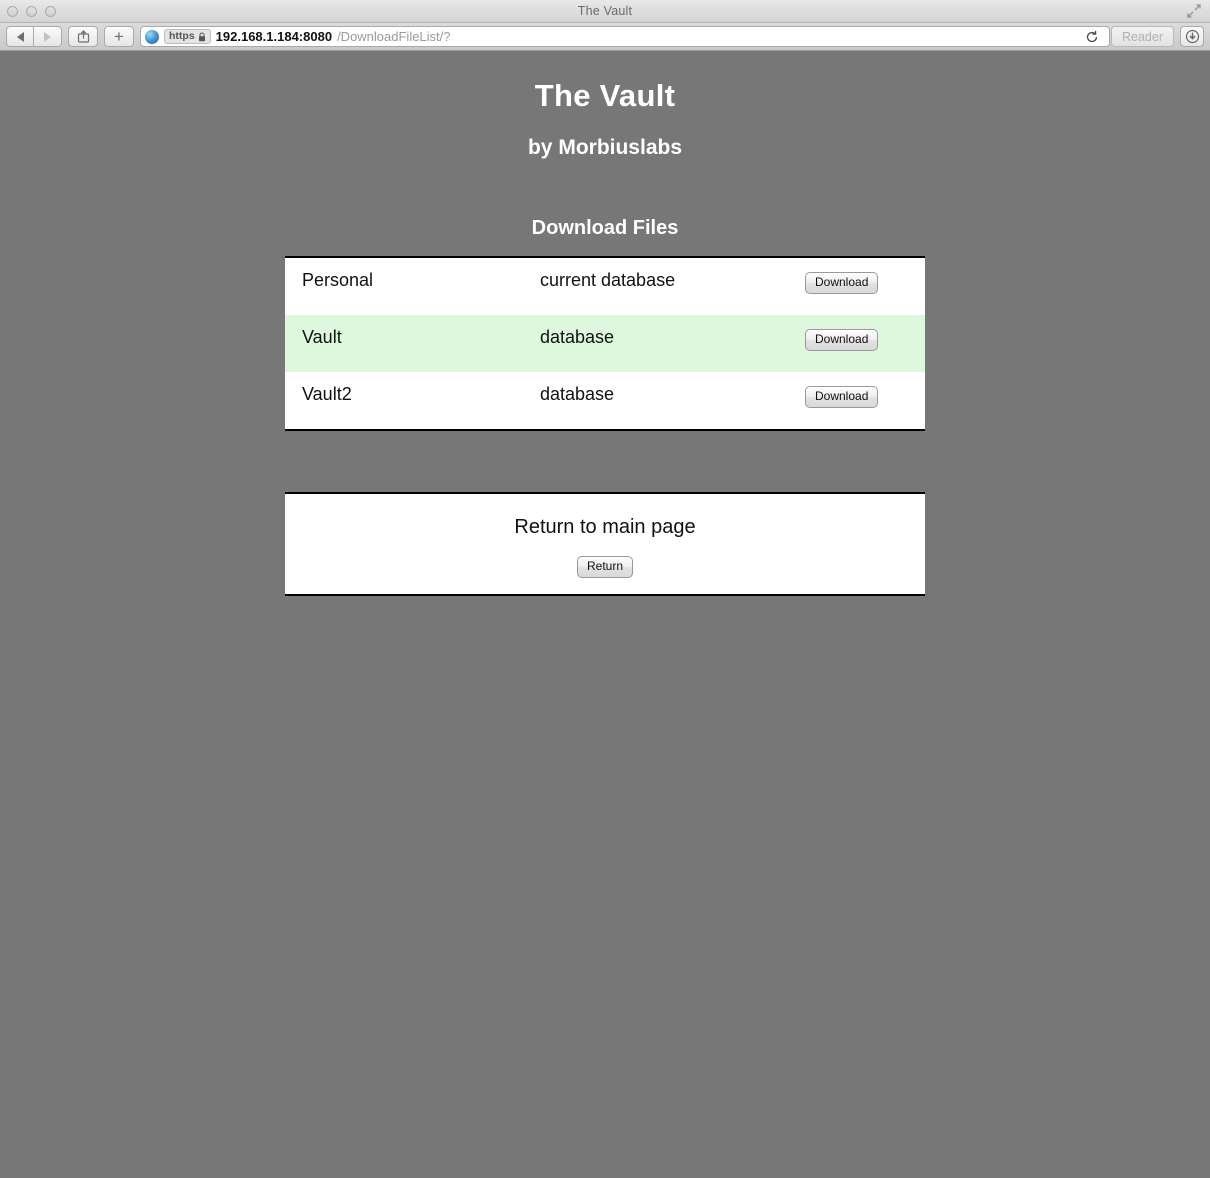 The height and width of the screenshot is (1178, 1210). Describe the element at coordinates (338, 280) in the screenshot. I see `file-name: Personal` at that location.